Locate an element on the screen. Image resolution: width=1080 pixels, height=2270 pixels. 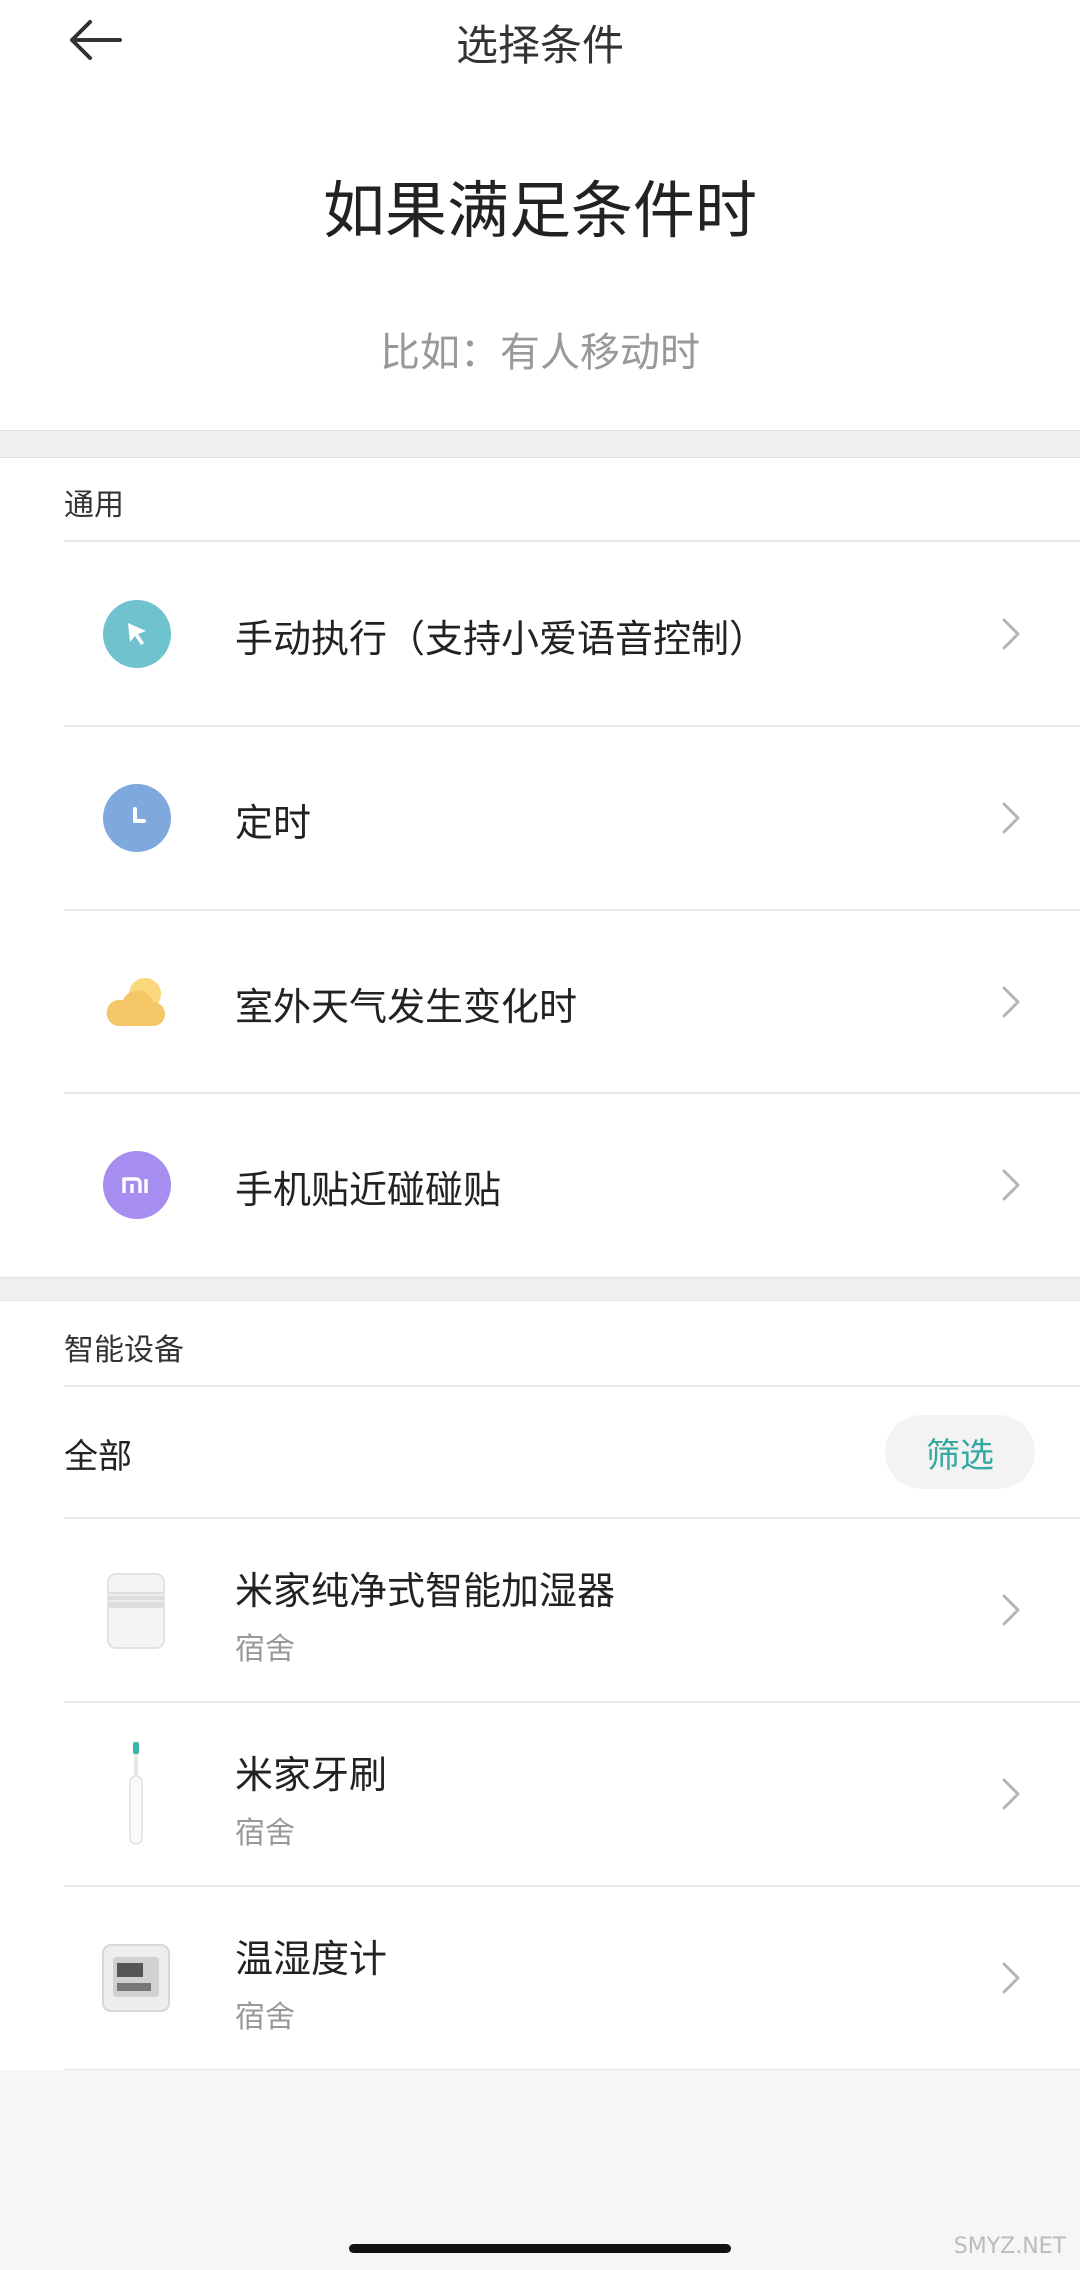
thermometer-hygrometer-icon is located at coordinates (136, 1978).